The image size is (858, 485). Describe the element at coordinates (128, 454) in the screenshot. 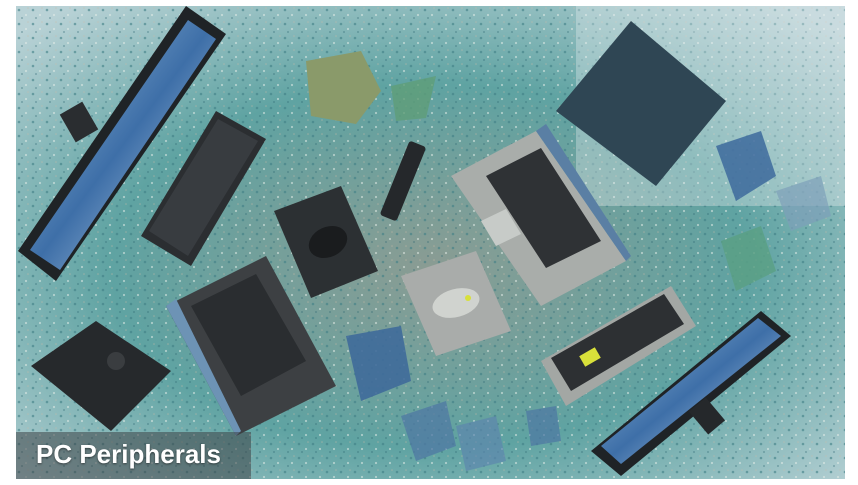

I see `caption-title: PC Peripherals` at that location.